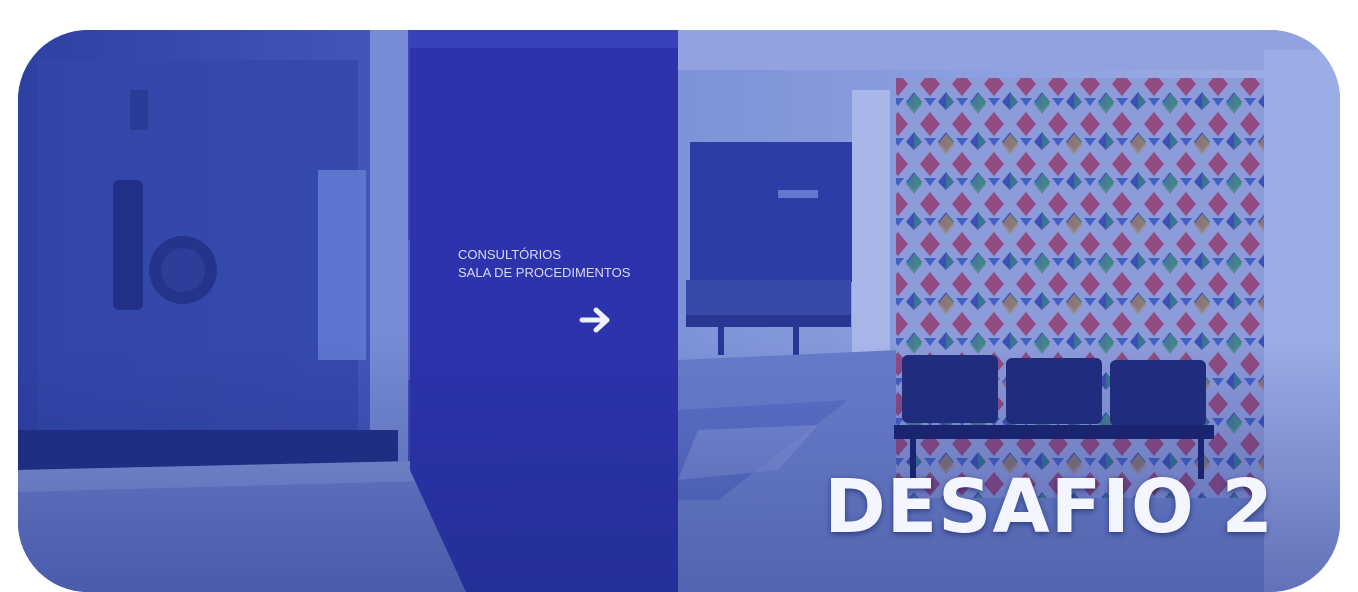  I want to click on wall-sign-line-2: SALA DE PROCEDIMENTOS, so click(544, 272).